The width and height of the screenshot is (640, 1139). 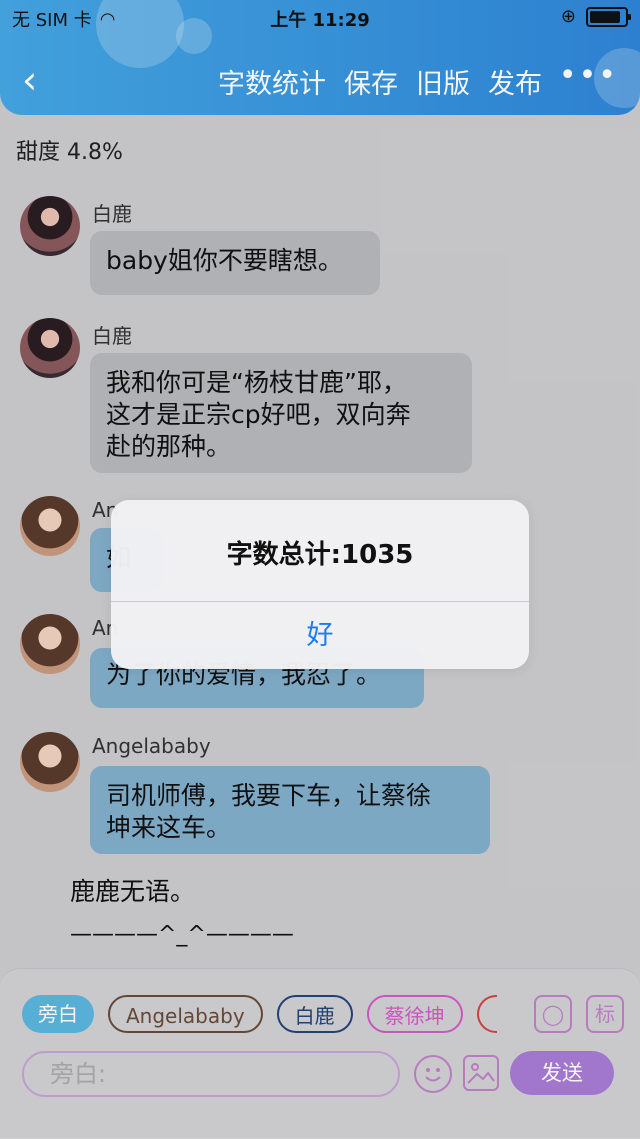 I want to click on dialog-title: 字数总计:1035, so click(x=320, y=555).